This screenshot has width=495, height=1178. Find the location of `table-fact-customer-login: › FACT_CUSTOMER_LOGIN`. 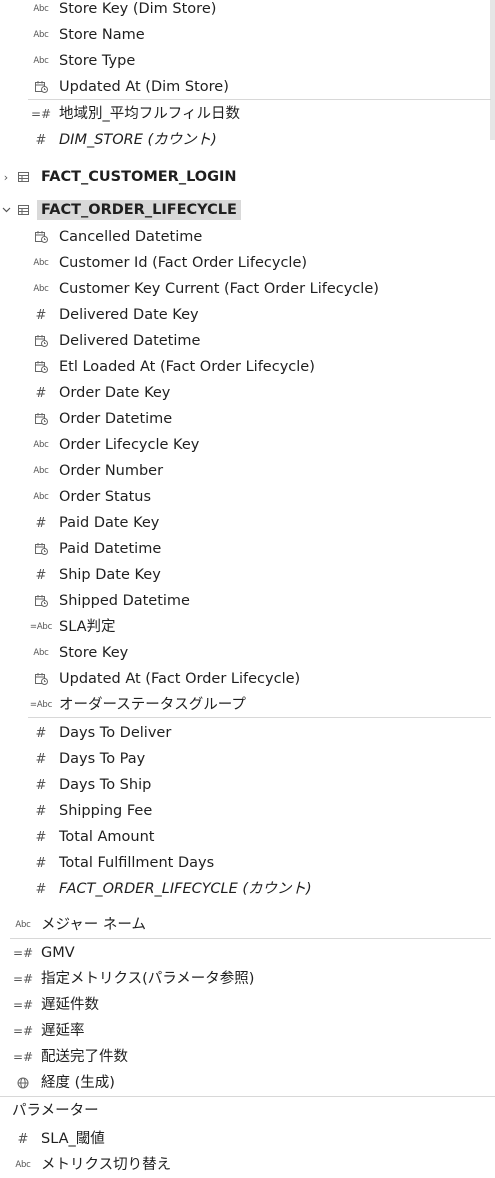

table-fact-customer-login: › FACT_CUSTOMER_LOGIN is located at coordinates (247, 177).